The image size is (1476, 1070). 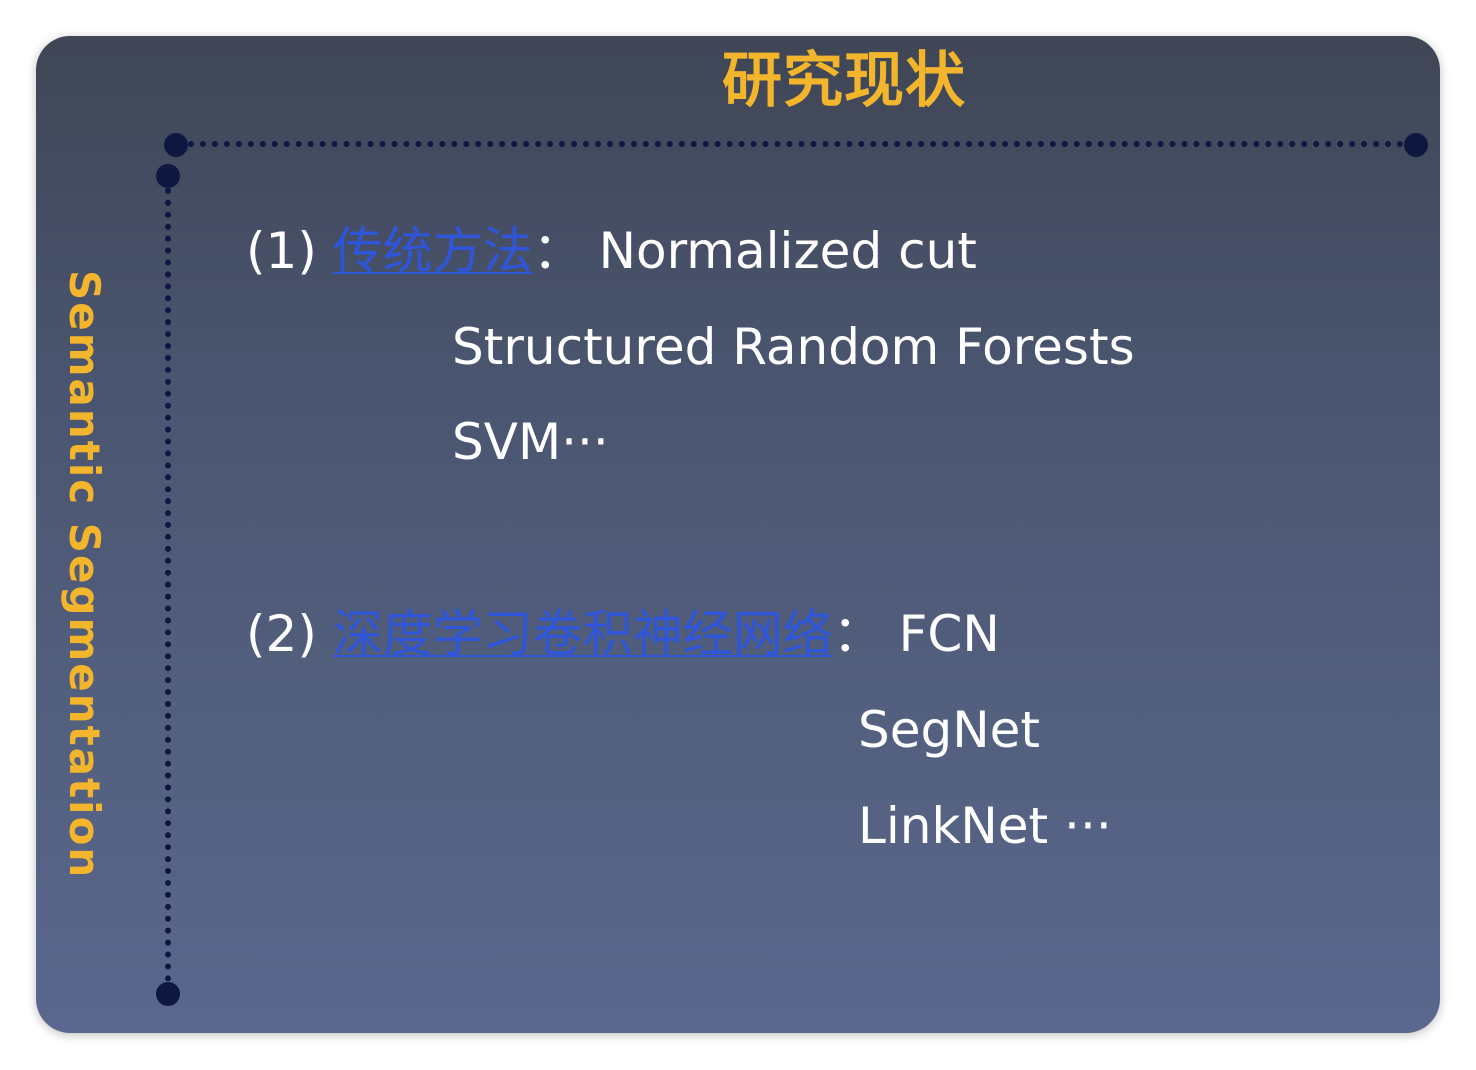 I want to click on section-2-colon: ：, so click(x=857, y=634).